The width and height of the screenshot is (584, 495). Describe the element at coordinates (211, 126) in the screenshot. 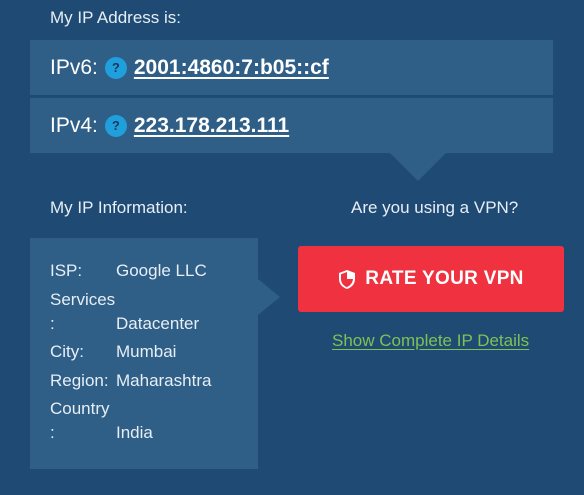

I see `ipv4-address-link: 223.178.213.111` at that location.